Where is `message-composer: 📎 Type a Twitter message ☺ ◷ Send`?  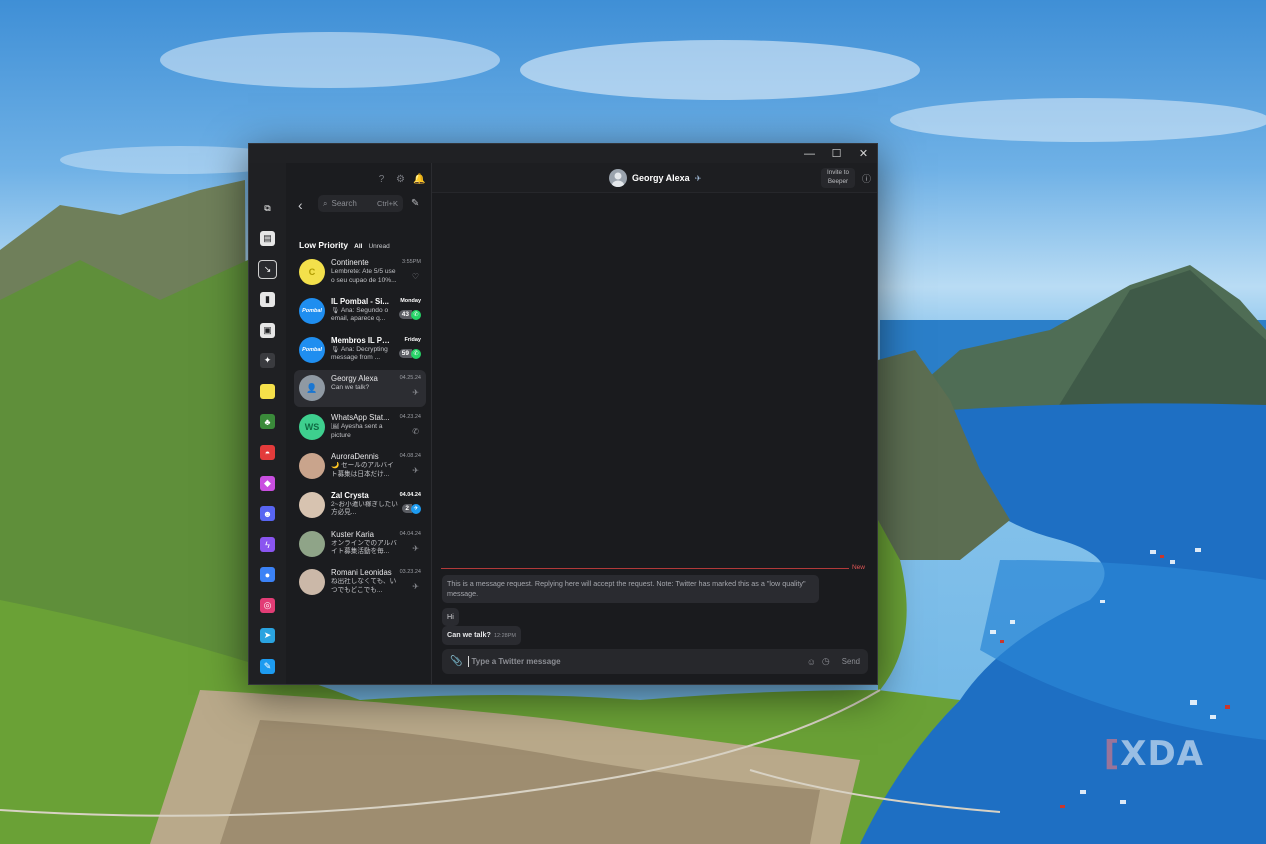 message-composer: 📎 Type a Twitter message ☺ ◷ Send is located at coordinates (655, 661).